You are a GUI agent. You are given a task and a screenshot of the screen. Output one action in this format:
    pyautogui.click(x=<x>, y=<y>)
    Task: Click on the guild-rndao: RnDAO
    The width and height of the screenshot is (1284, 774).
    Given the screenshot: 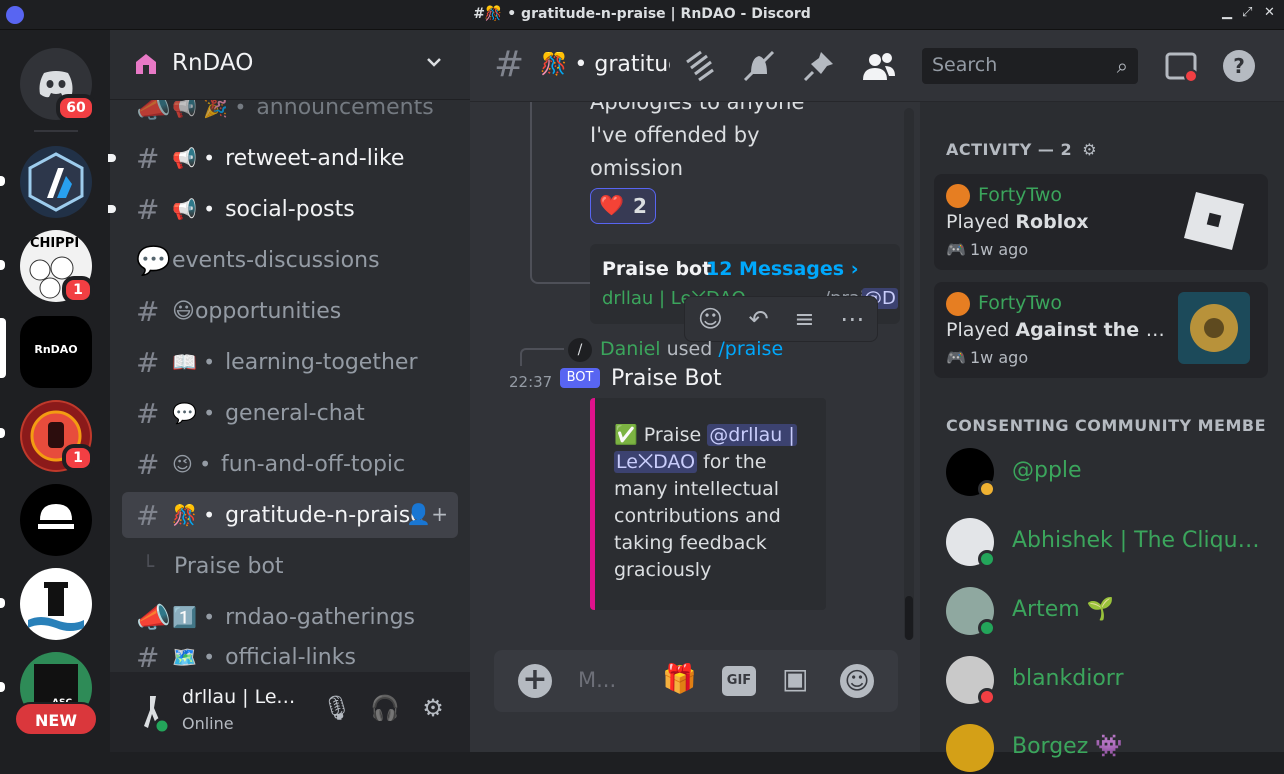 What is the action you would take?
    pyautogui.click(x=56, y=352)
    